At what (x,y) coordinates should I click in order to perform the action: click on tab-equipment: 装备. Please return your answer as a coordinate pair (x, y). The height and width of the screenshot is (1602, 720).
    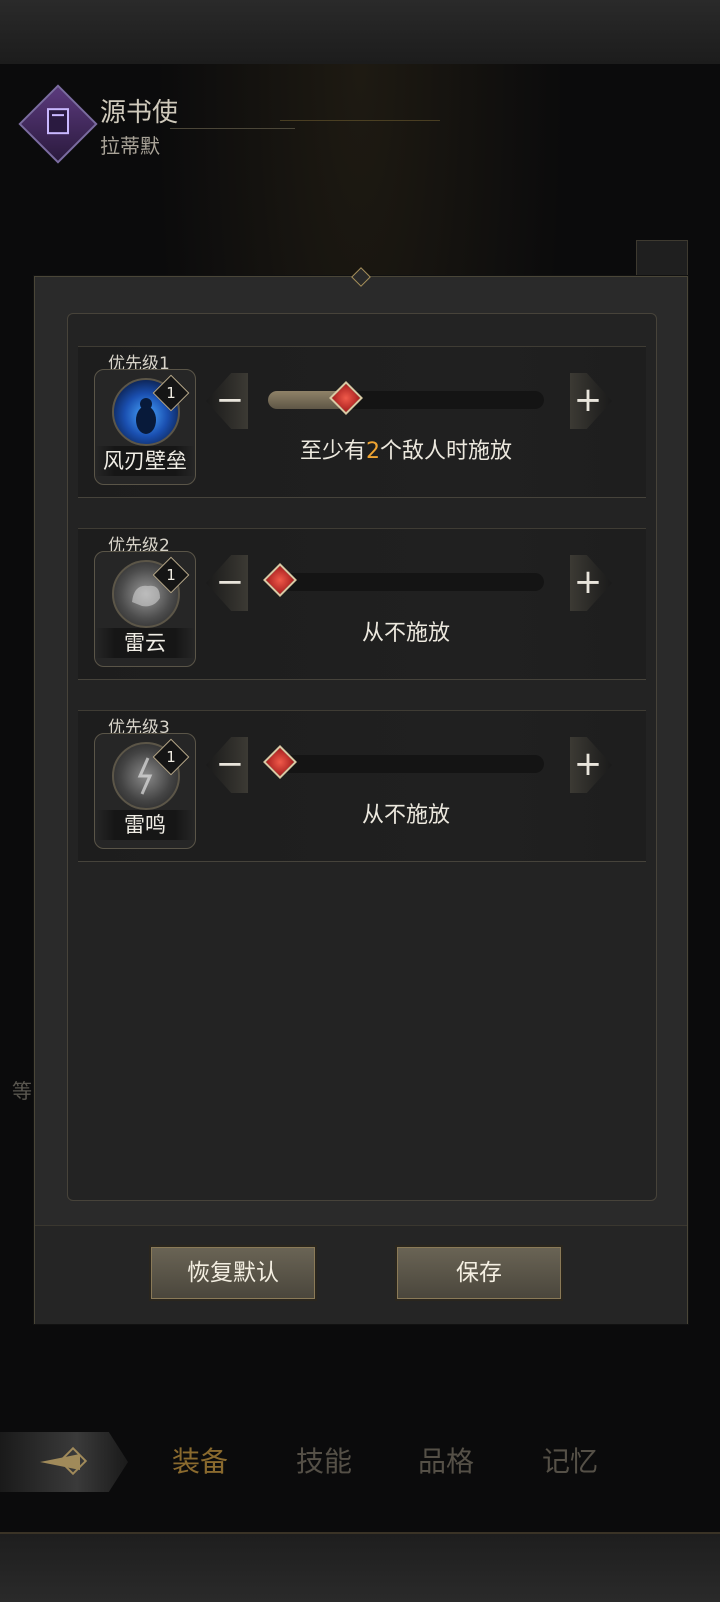
    Looking at the image, I should click on (200, 1460).